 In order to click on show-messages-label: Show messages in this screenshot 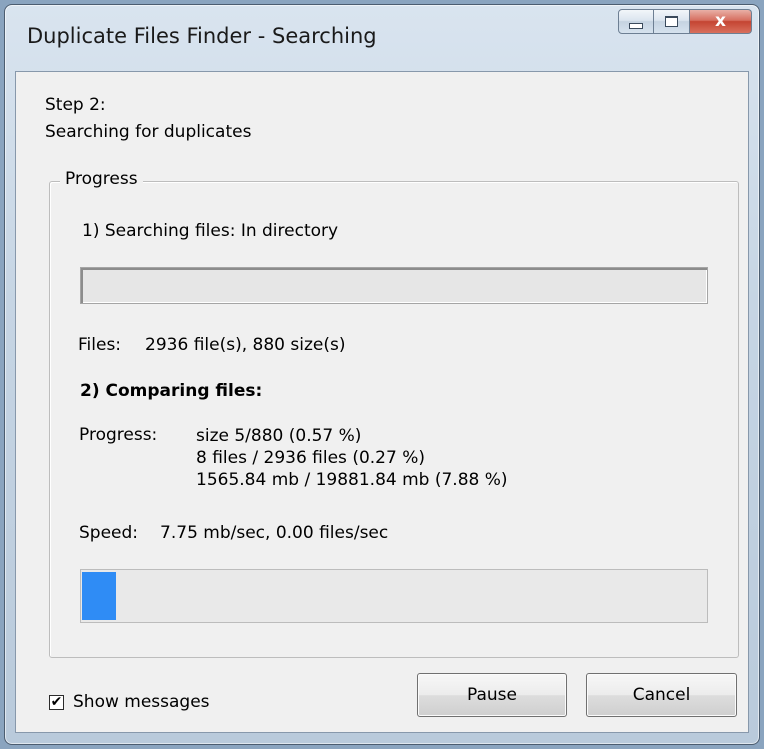, I will do `click(141, 702)`.